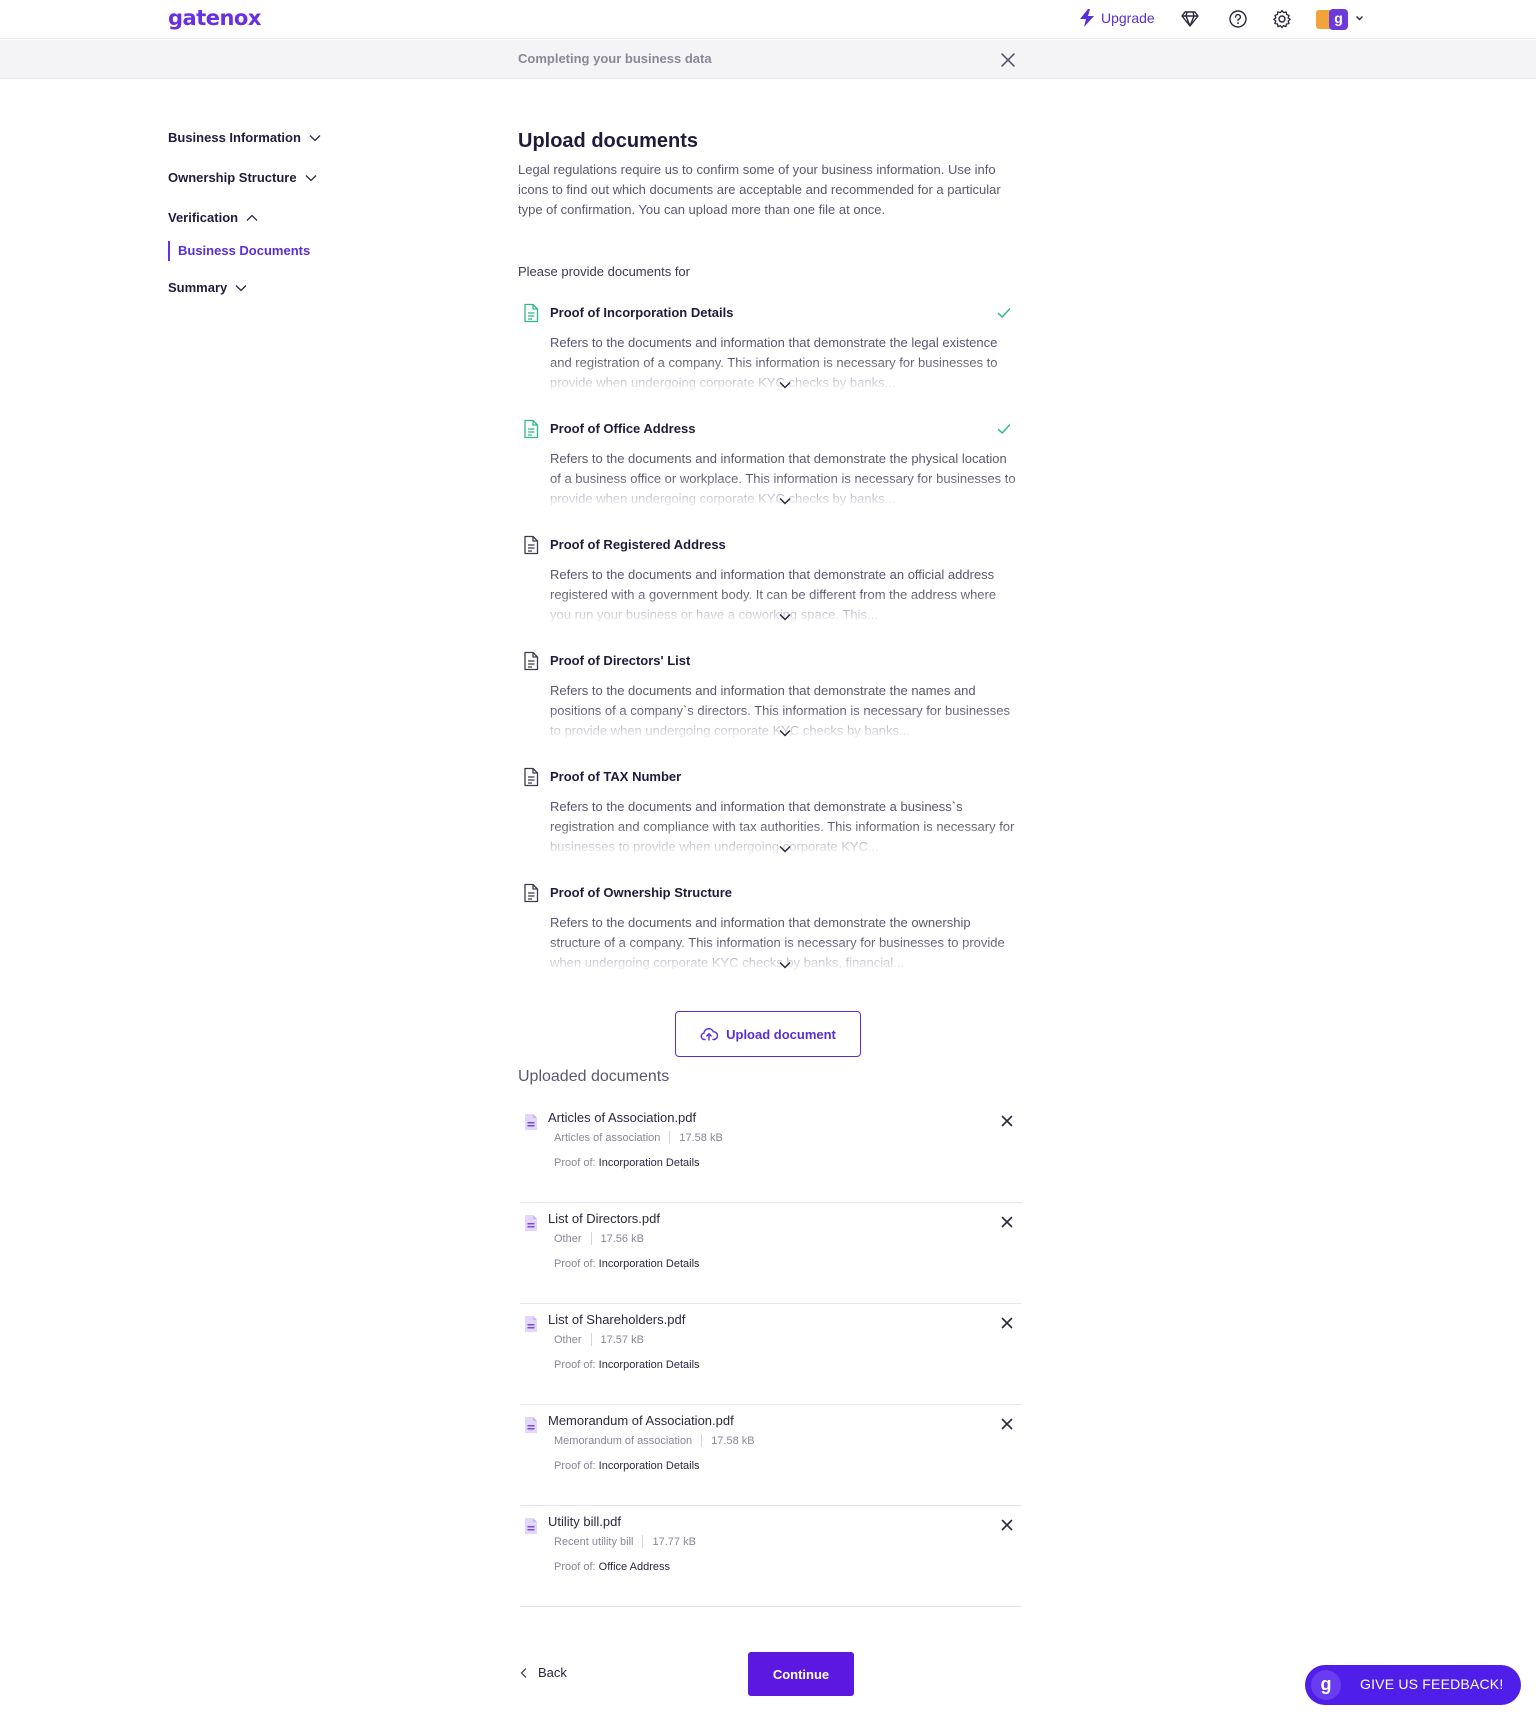 The height and width of the screenshot is (1720, 1536). Describe the element at coordinates (641, 1420) in the screenshot. I see `file-name: Memorandum of Association.pdf` at that location.